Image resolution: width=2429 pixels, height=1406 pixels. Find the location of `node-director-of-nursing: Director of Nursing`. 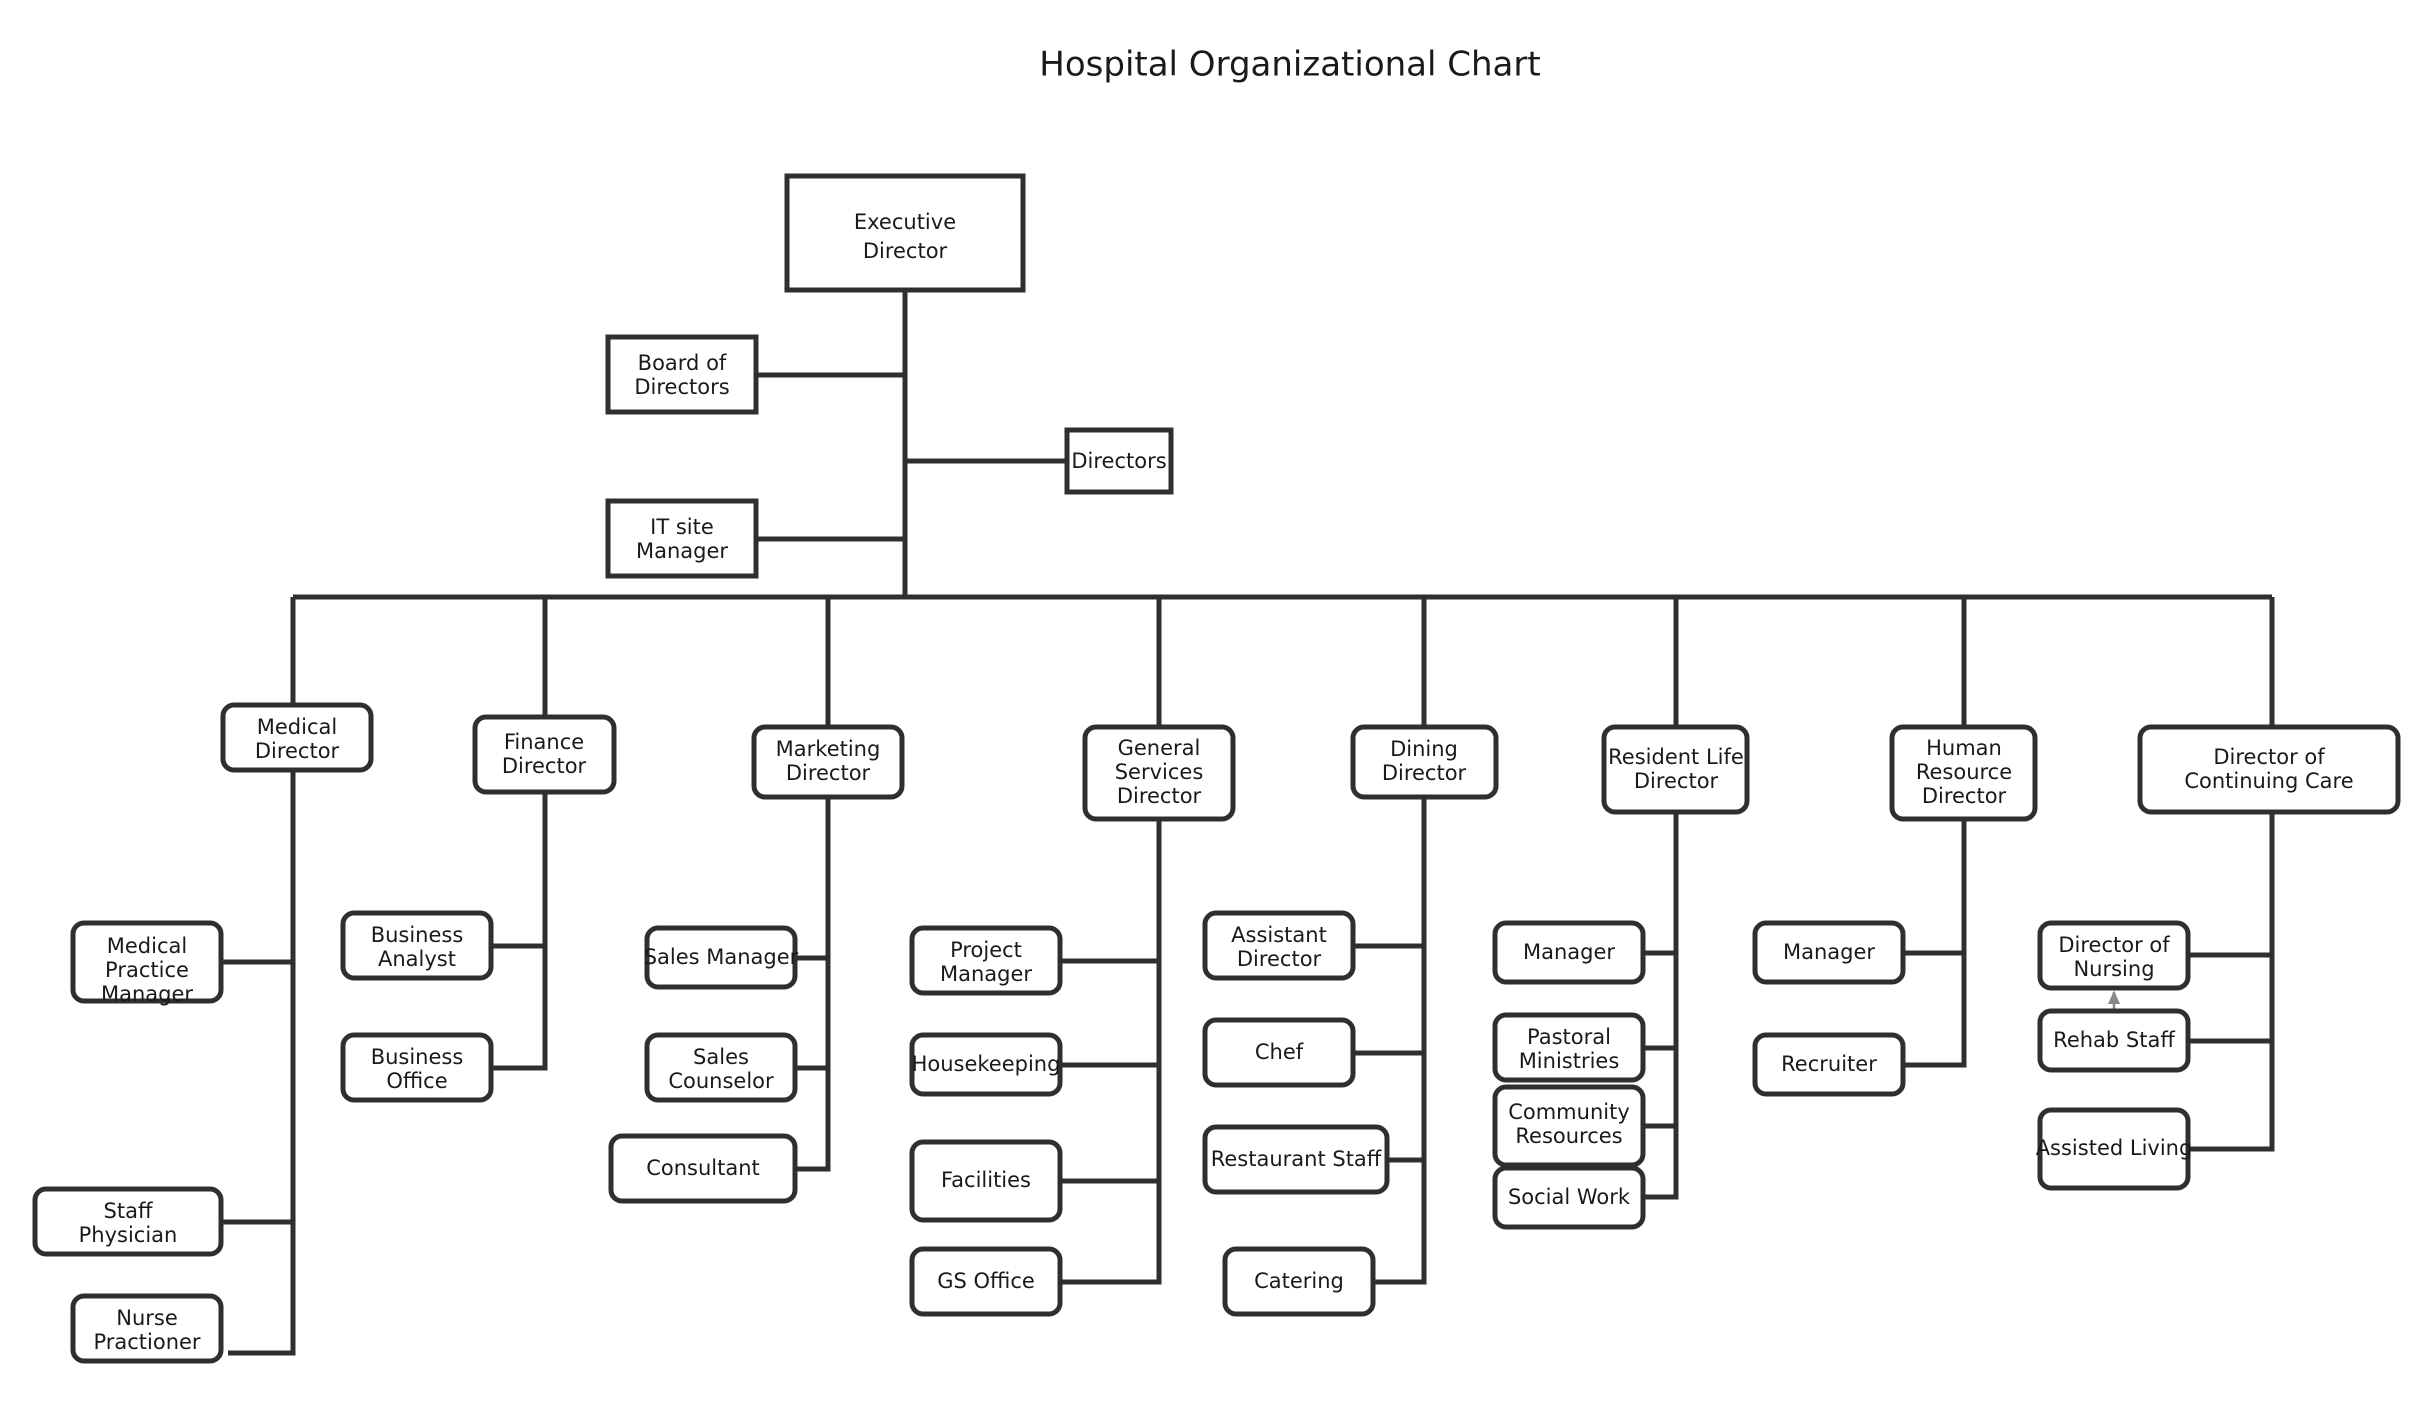

node-director-of-nursing: Director of Nursing is located at coordinates (2114, 955).